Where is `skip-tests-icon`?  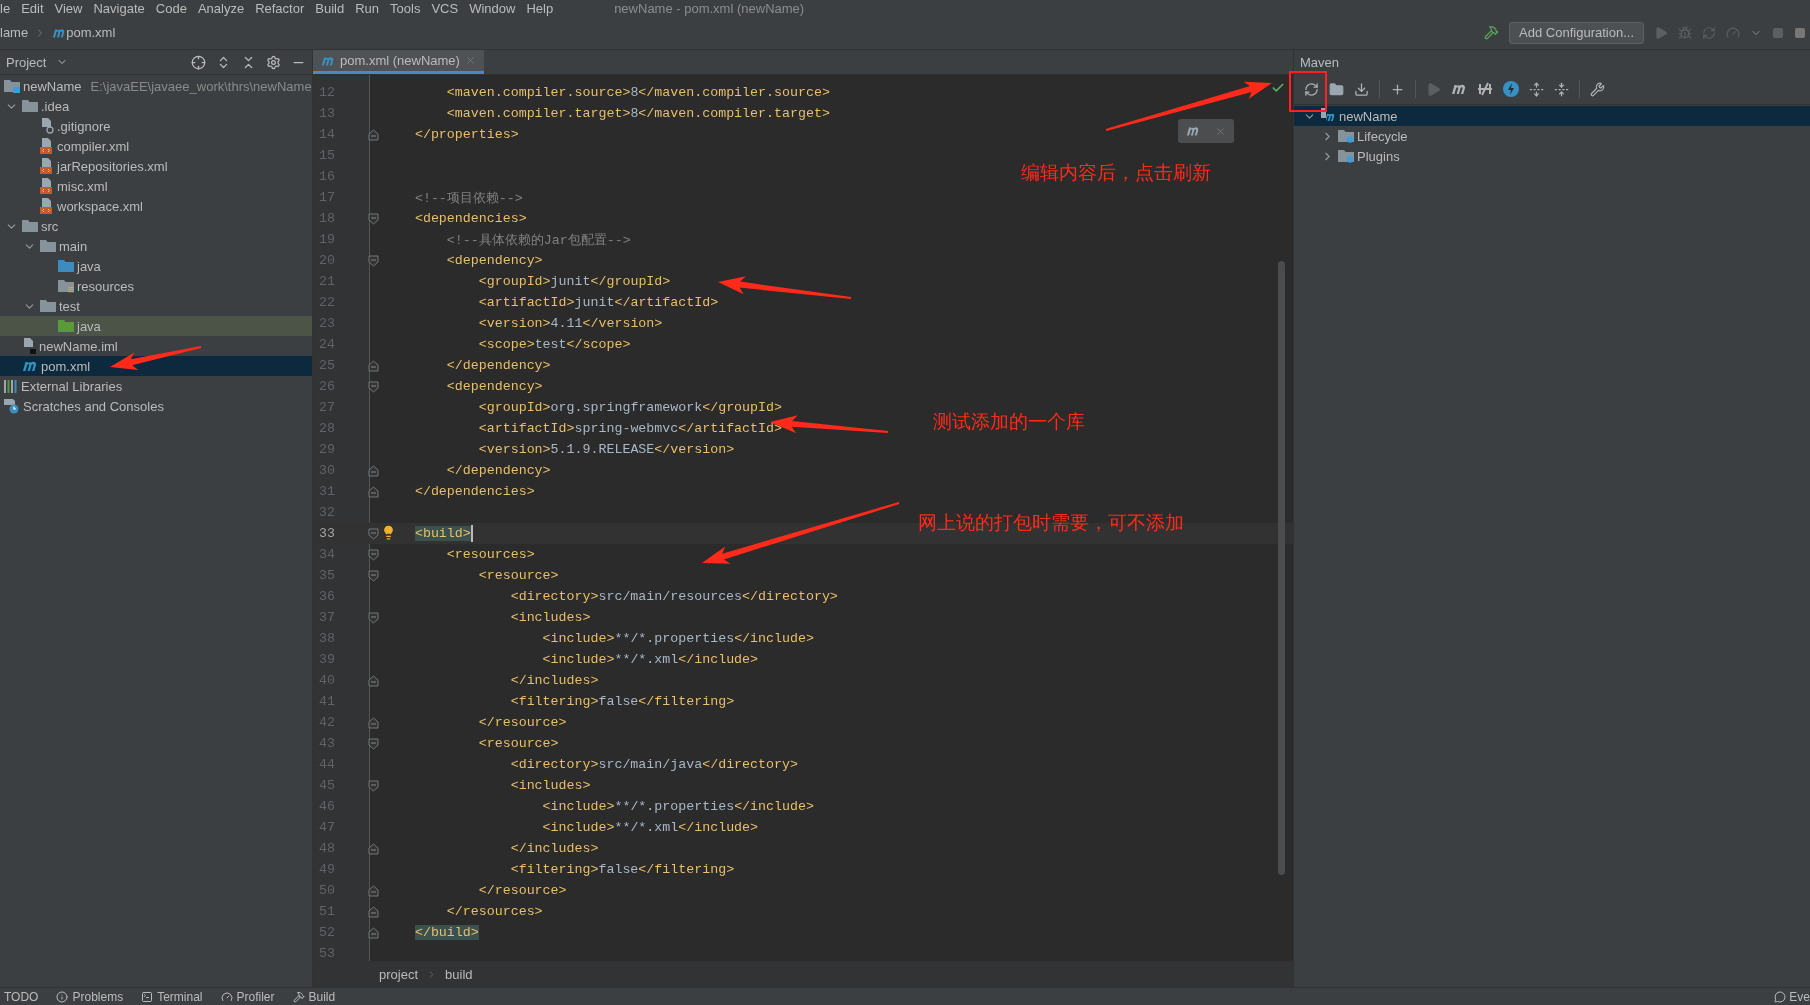
skip-tests-icon is located at coordinates (1485, 89).